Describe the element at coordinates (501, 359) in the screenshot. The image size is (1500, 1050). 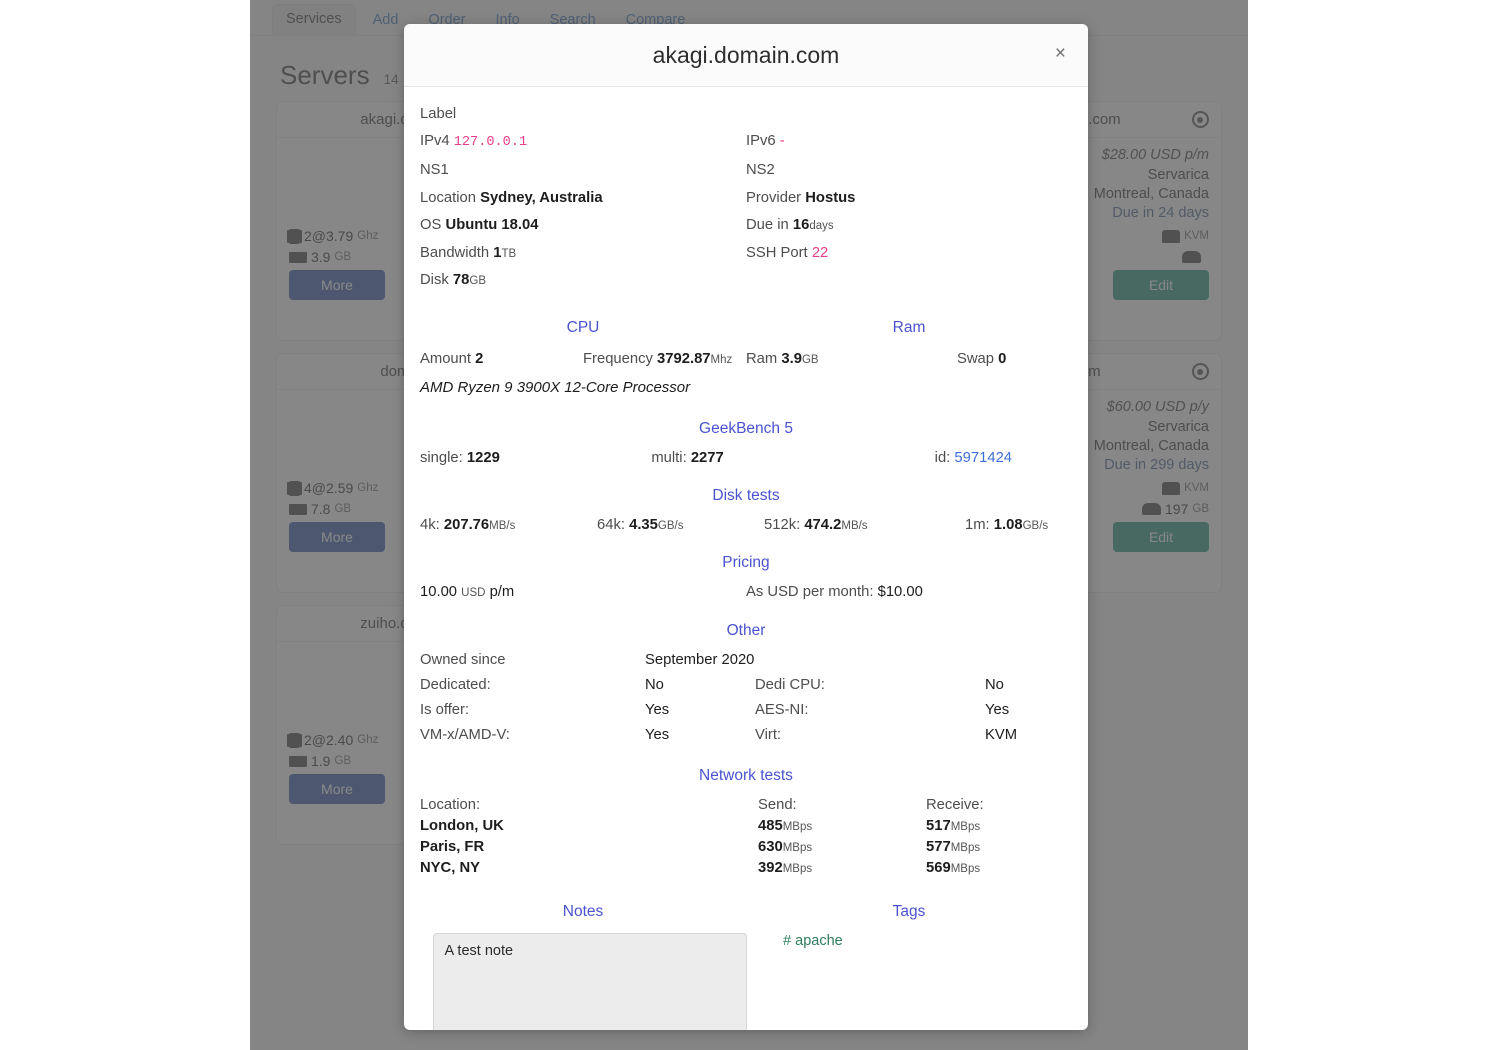
I see `cpu-amount-field: Amount 2` at that location.